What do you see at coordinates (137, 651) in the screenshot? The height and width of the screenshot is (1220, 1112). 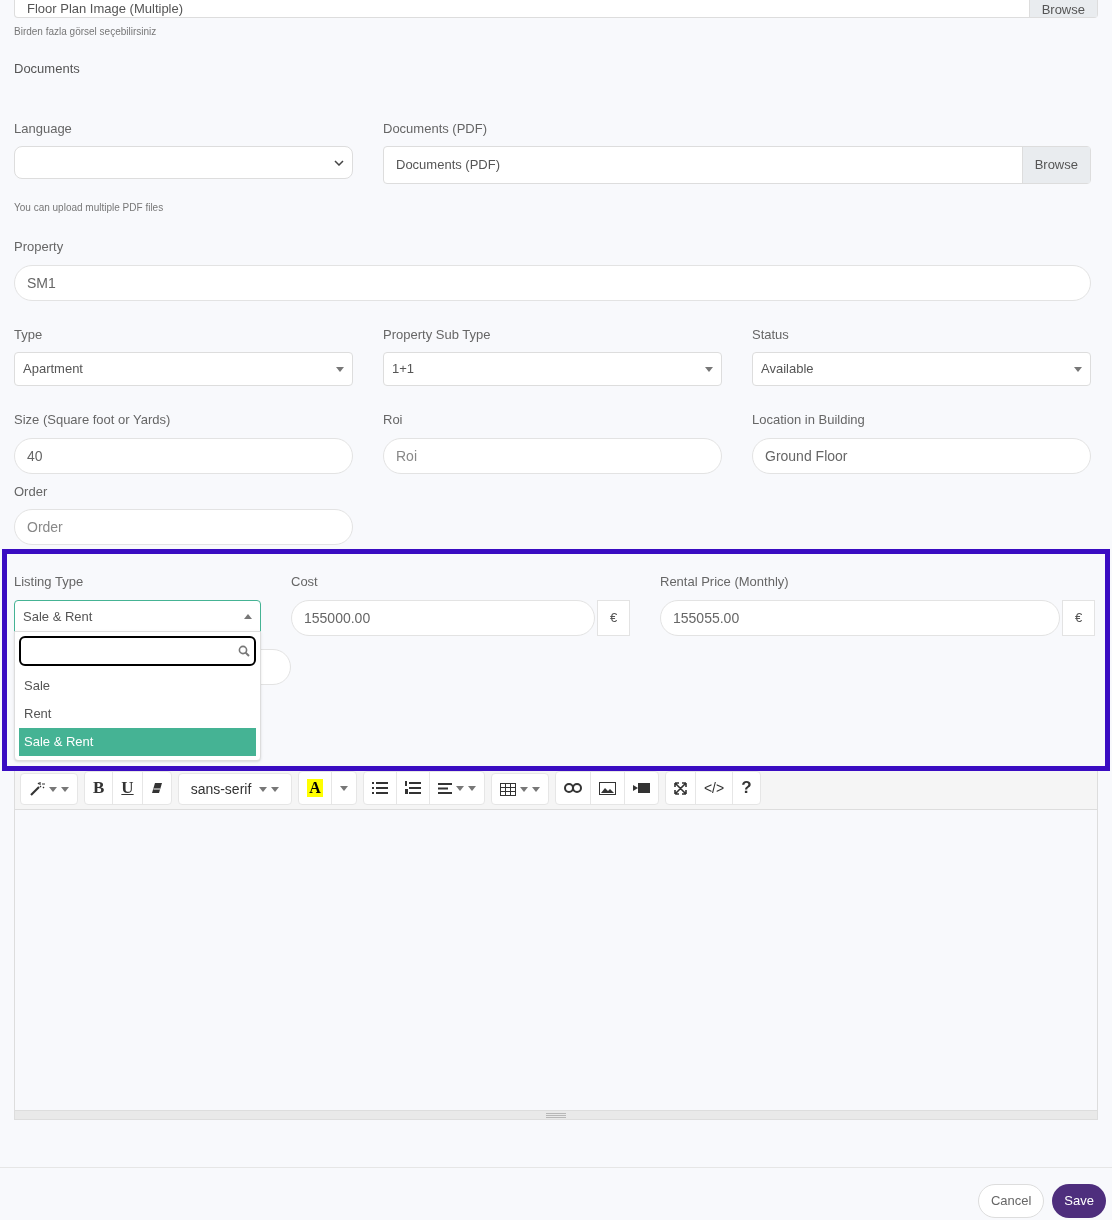 I see `search-field` at bounding box center [137, 651].